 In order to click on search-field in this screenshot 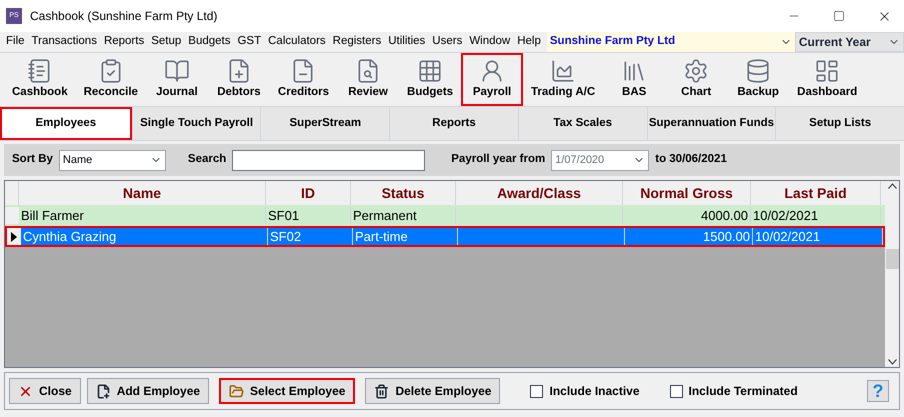, I will do `click(329, 160)`.